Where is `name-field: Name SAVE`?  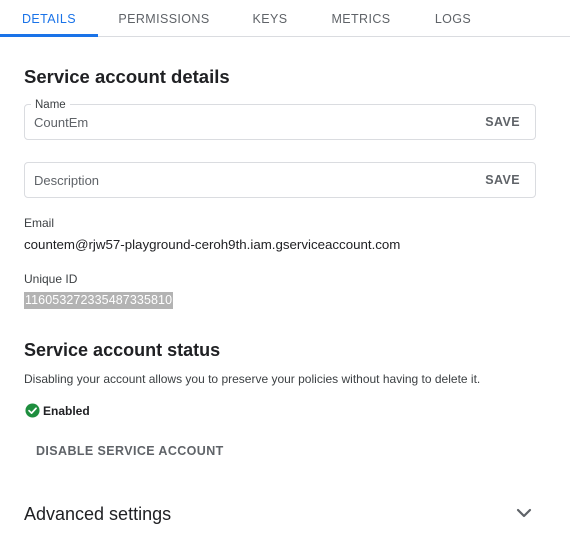
name-field: Name SAVE is located at coordinates (280, 119).